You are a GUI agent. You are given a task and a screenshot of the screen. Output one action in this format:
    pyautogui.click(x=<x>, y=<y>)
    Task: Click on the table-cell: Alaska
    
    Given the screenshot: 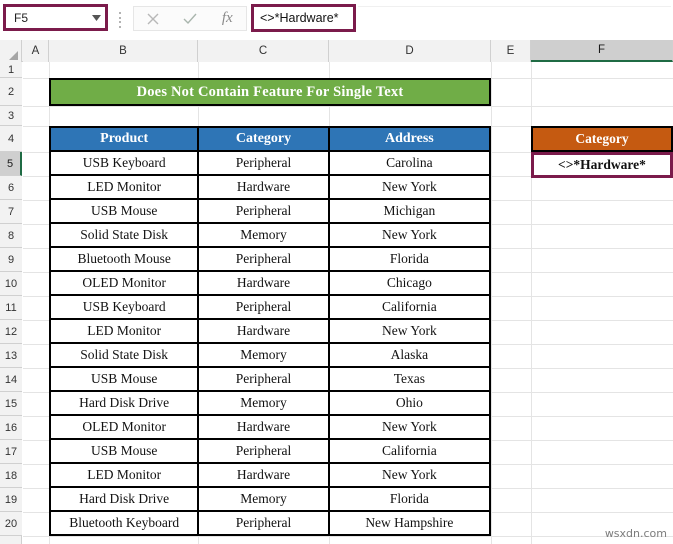 What is the action you would take?
    pyautogui.click(x=409, y=355)
    